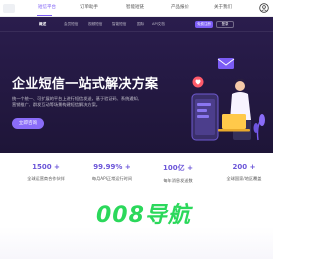 The image size is (320, 259). Describe the element at coordinates (178, 168) in the screenshot. I see `stat-number: 100亿 +` at that location.